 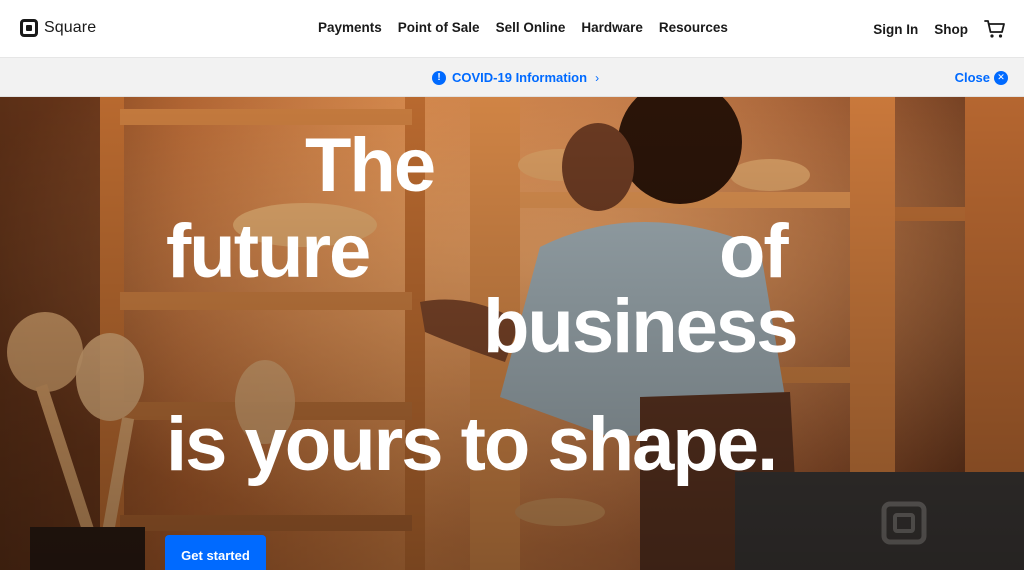 What do you see at coordinates (520, 77) in the screenshot?
I see `covid-info-text: COVID-19 Information` at bounding box center [520, 77].